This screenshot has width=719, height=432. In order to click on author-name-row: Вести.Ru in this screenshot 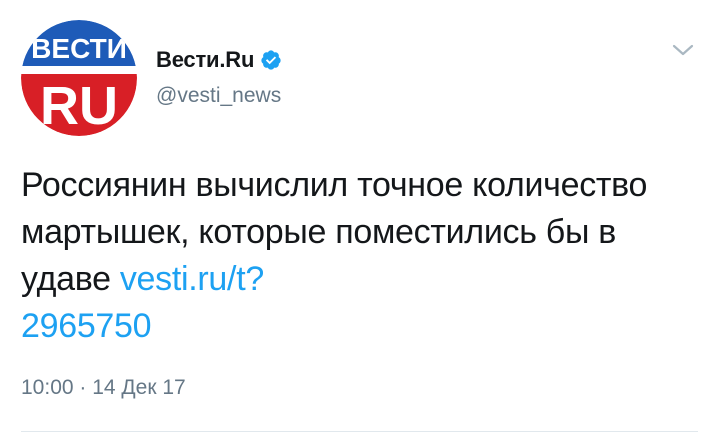, I will do `click(219, 60)`.